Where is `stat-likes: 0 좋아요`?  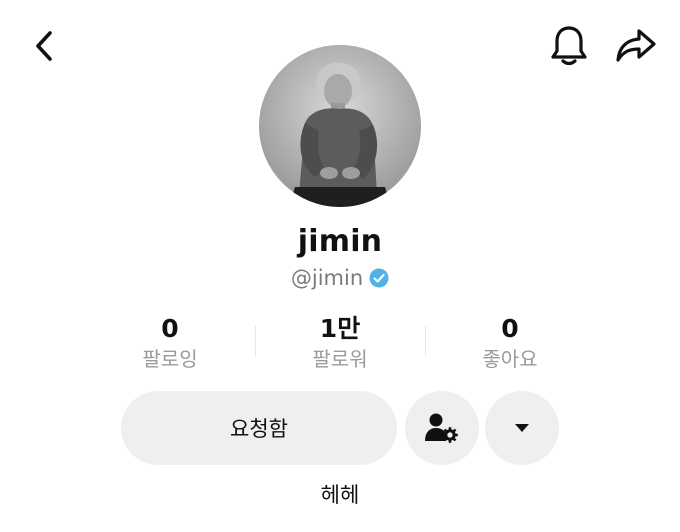
stat-likes: 0 좋아요 is located at coordinates (510, 344).